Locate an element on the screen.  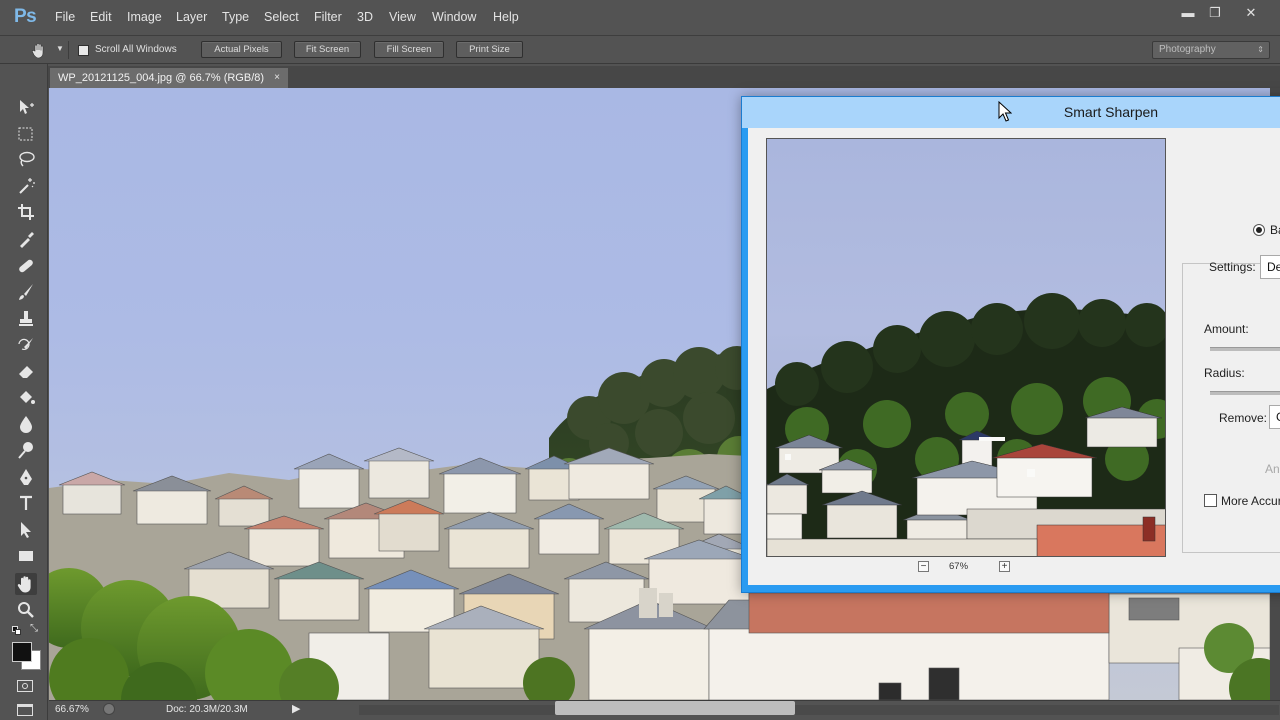
menu-layer: Layer is located at coordinates (191, 17).